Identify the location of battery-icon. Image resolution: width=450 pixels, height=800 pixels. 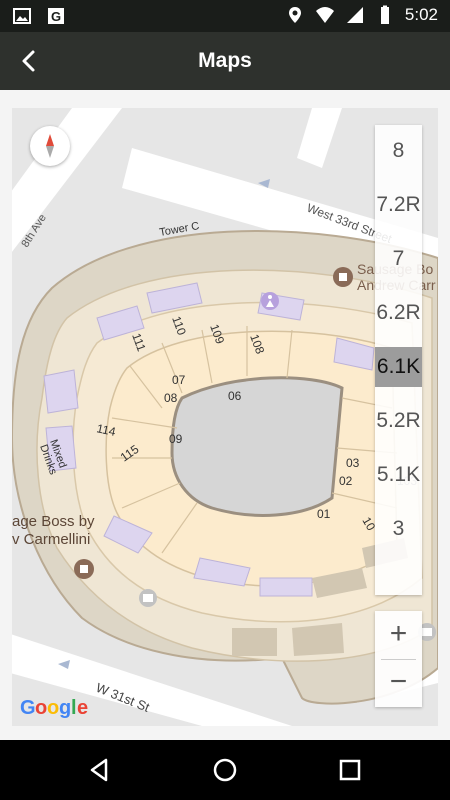
(384, 14).